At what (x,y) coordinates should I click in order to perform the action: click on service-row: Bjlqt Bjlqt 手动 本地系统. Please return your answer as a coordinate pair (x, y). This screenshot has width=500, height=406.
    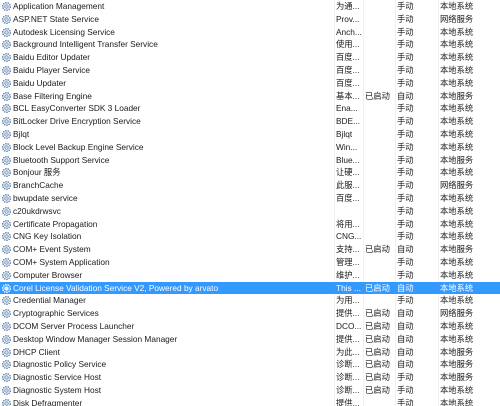
    Looking at the image, I should click on (250, 134).